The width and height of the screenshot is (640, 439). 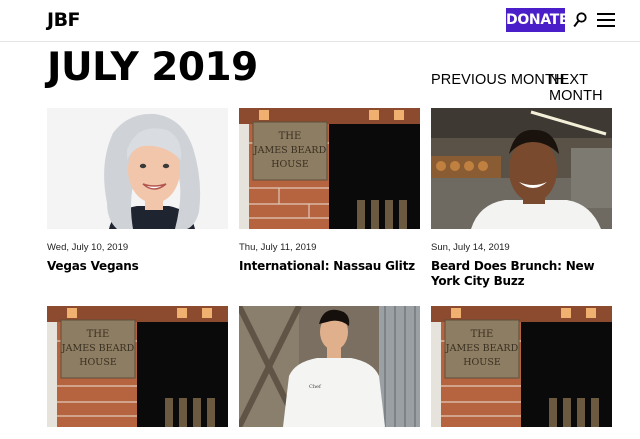 I want to click on event-date: Sun, July 14, 2019, so click(x=470, y=247).